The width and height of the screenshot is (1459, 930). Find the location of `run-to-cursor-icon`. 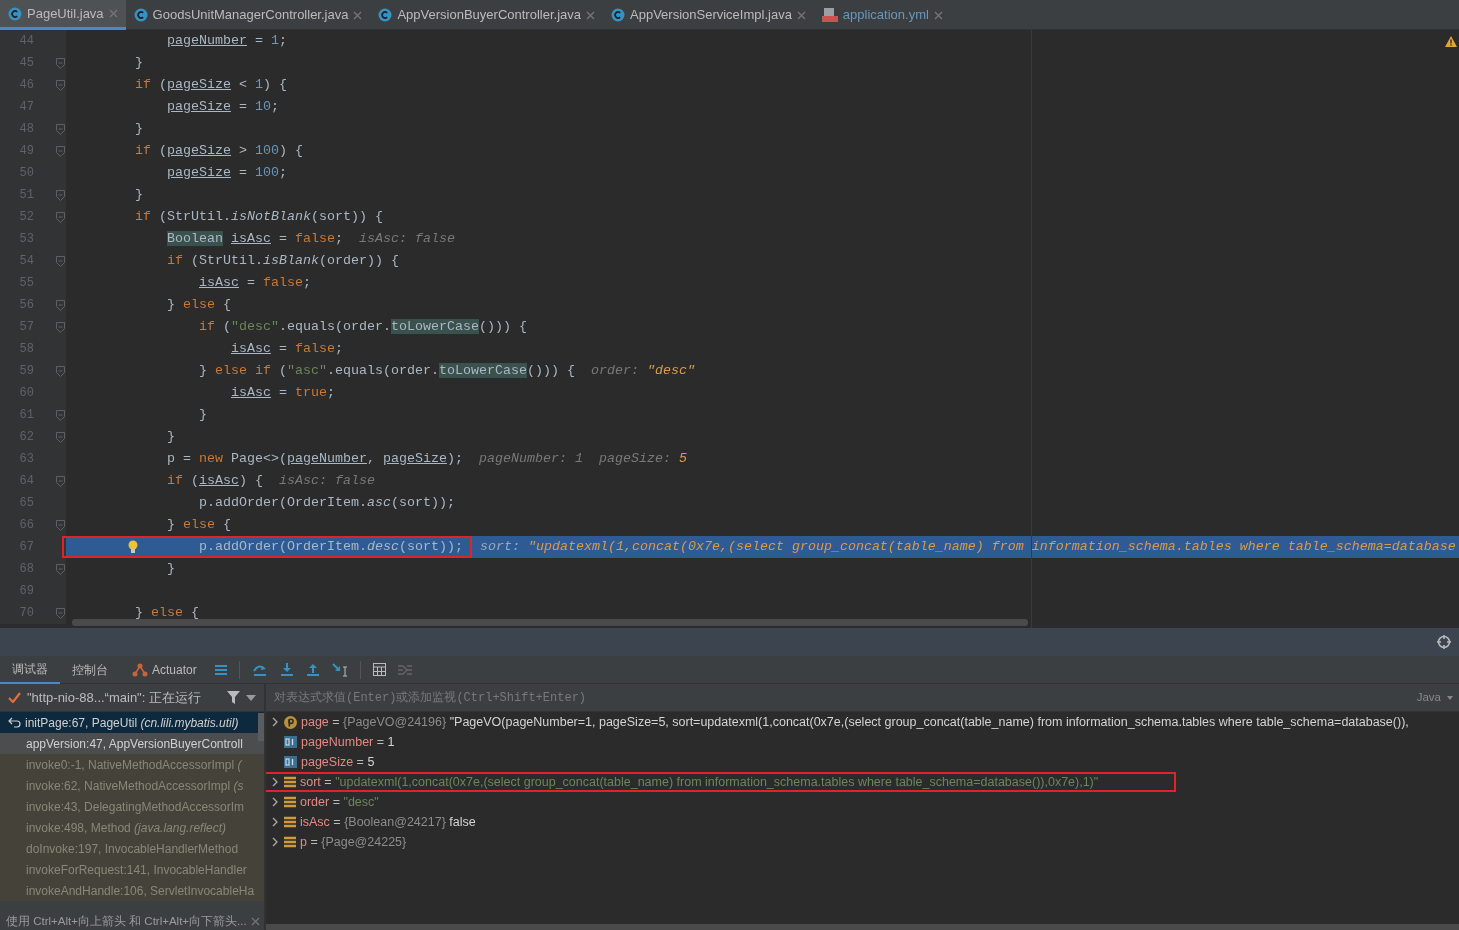

run-to-cursor-icon is located at coordinates (339, 669).